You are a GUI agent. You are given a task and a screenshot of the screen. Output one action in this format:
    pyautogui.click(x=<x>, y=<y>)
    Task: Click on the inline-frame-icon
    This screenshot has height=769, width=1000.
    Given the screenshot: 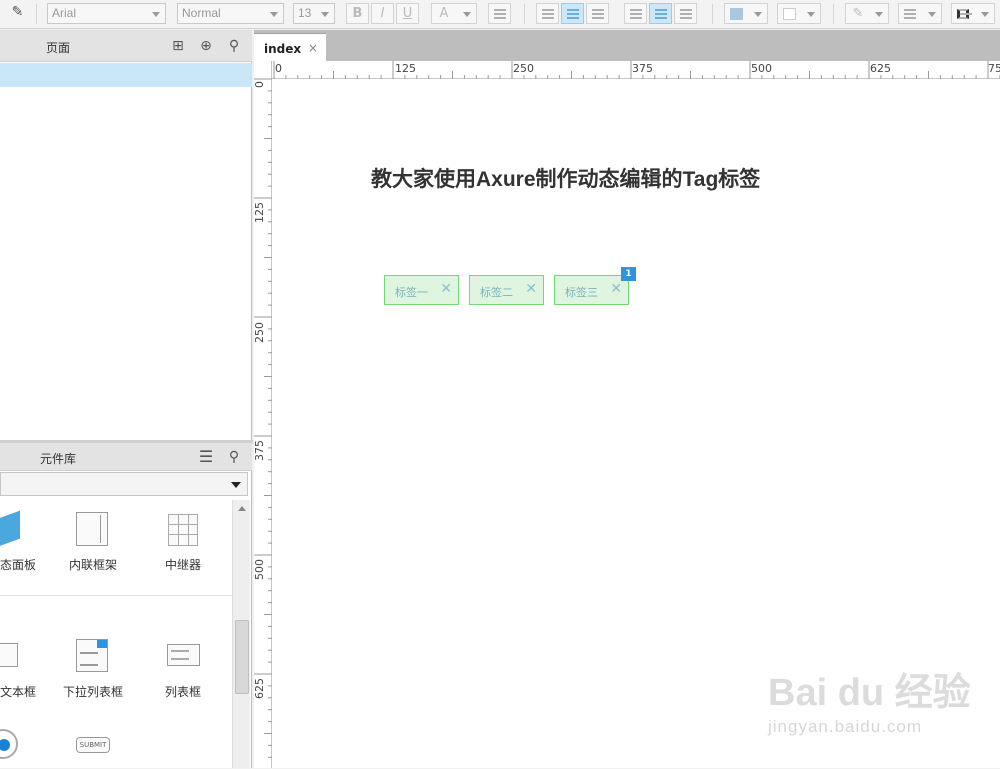 What is the action you would take?
    pyautogui.click(x=92, y=529)
    